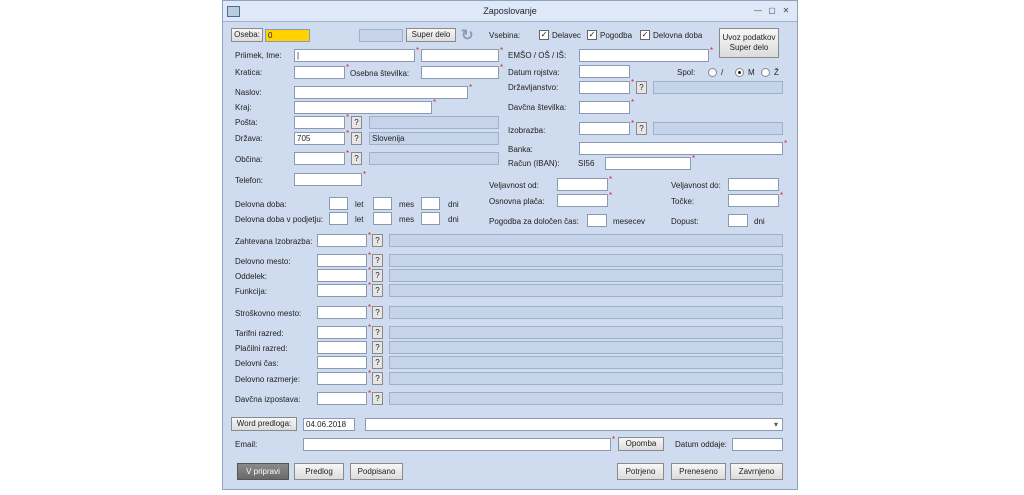  I want to click on close-icon: ✕, so click(786, 10).